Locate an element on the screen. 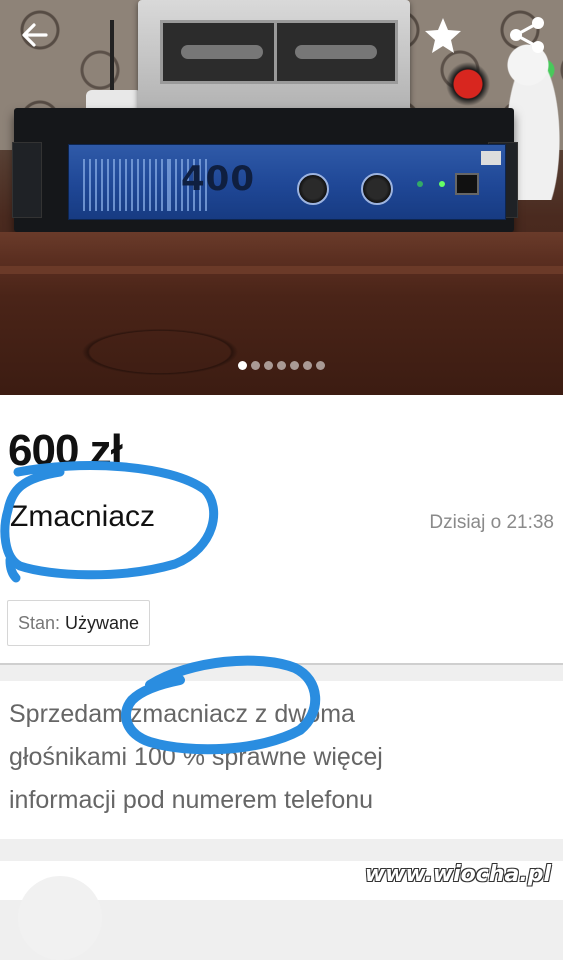 The width and height of the screenshot is (563, 960). watermark-text: www.wiocha.pl is located at coordinates (457, 874).